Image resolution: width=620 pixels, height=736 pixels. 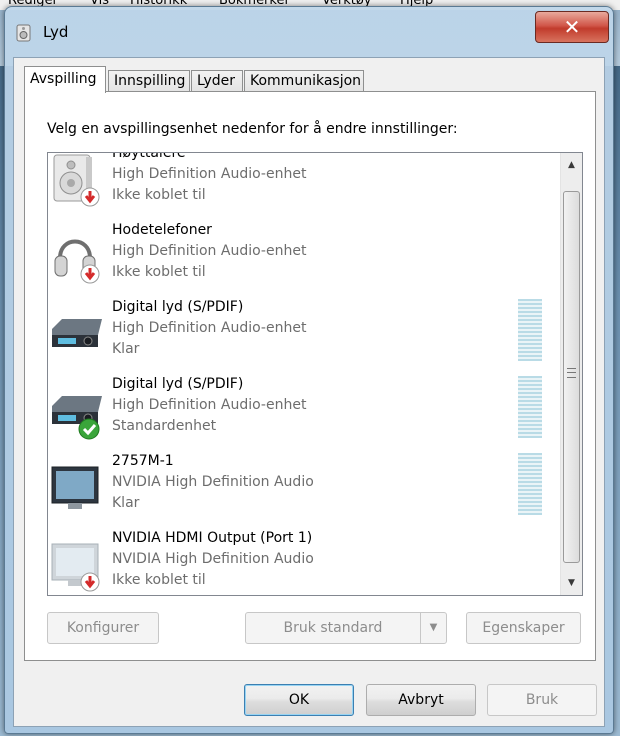 I want to click on device-name: NVIDIA HDMI Output (Port 1), so click(x=212, y=538).